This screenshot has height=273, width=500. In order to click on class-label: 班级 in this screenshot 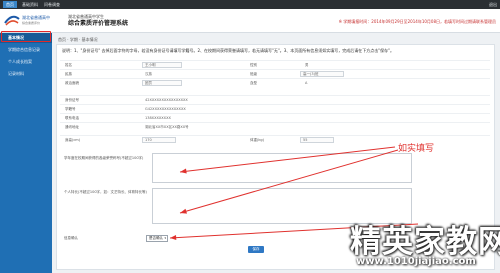, I will do `click(253, 74)`.